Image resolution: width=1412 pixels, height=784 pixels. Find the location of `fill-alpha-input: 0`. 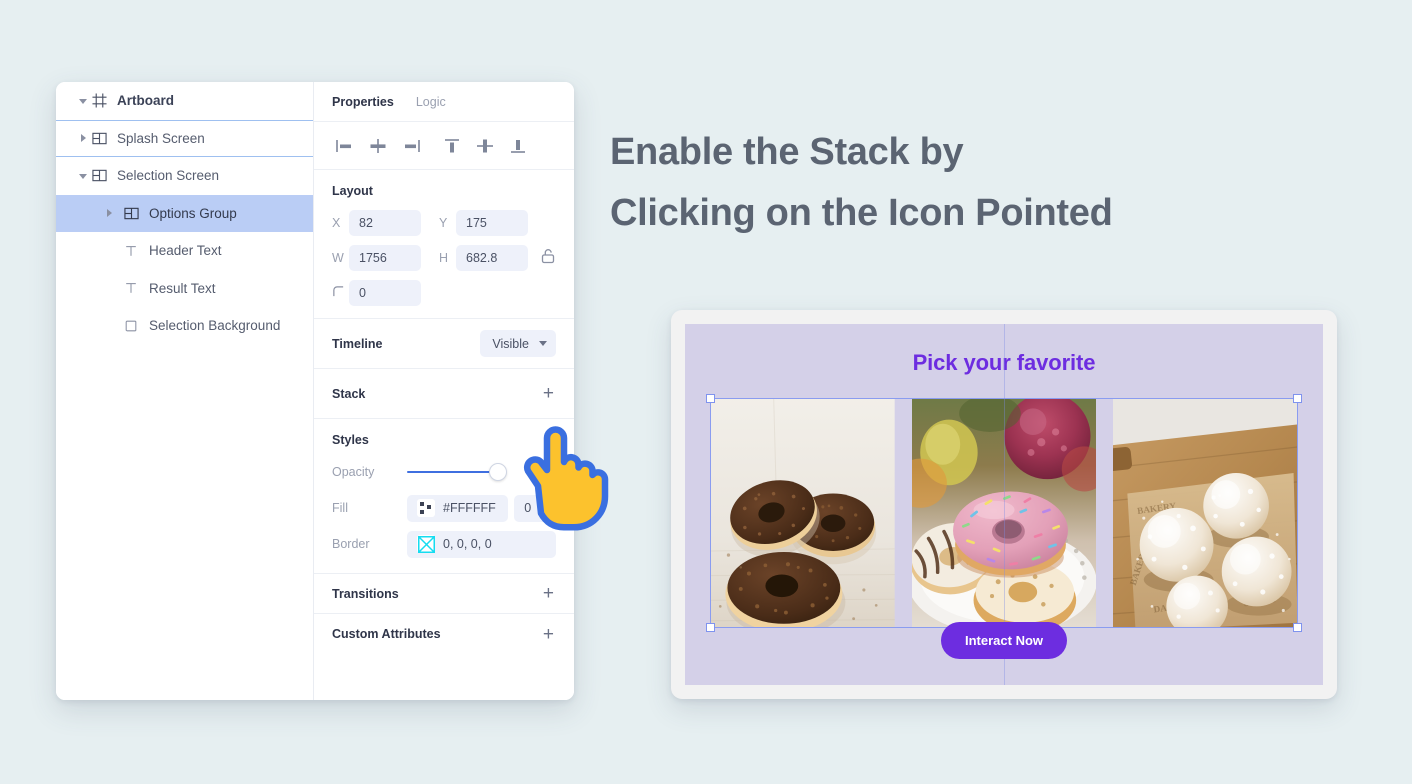

fill-alpha-input: 0 is located at coordinates (535, 508).